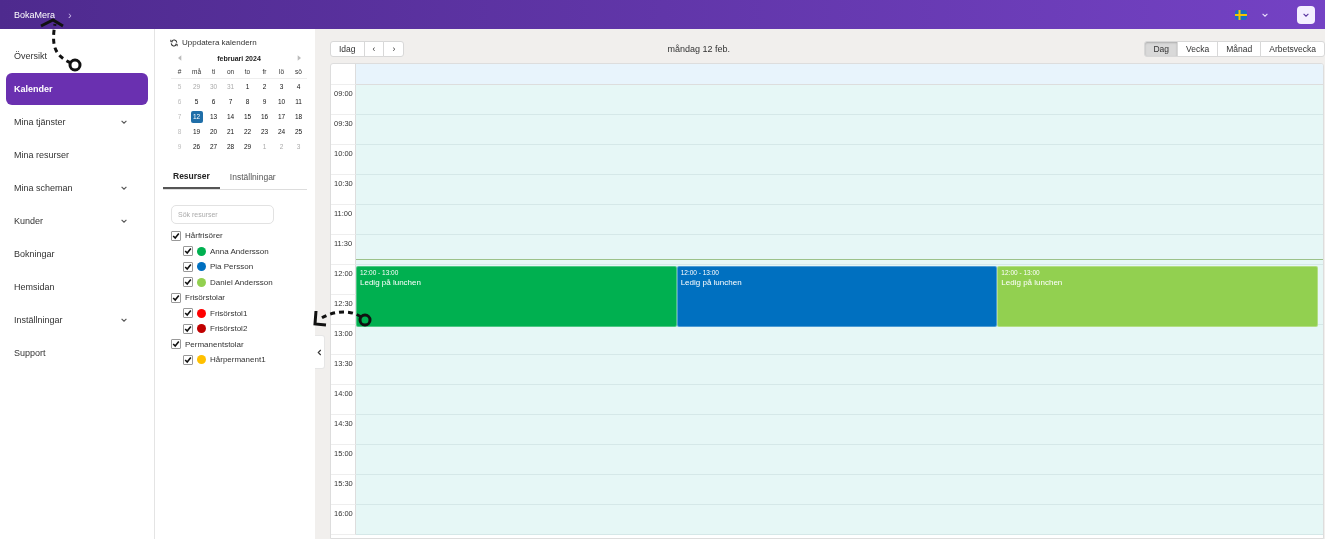  I want to click on sidebar-item: Inställningar, so click(77, 320).